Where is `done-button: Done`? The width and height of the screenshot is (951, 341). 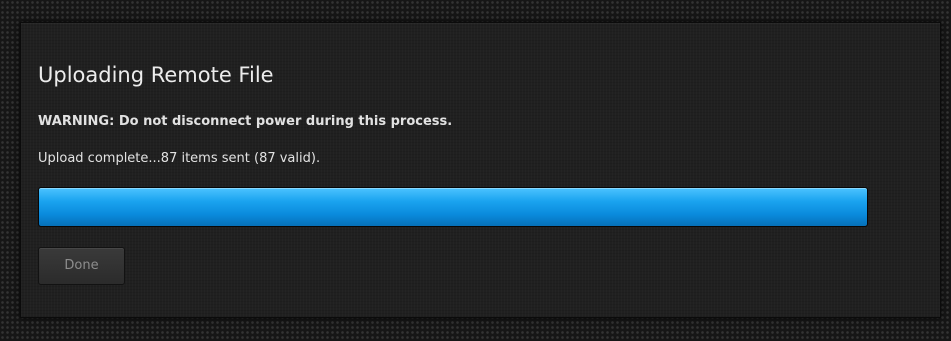
done-button: Done is located at coordinates (81, 266).